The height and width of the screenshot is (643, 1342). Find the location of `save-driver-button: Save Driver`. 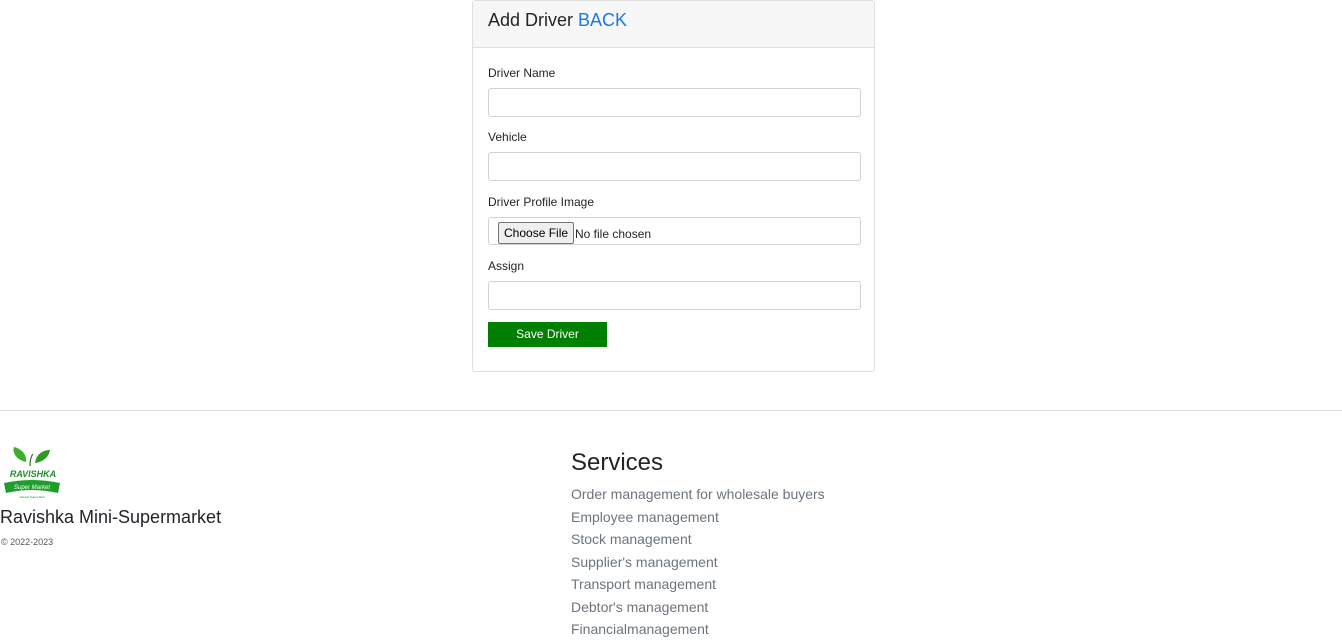

save-driver-button: Save Driver is located at coordinates (547, 334).